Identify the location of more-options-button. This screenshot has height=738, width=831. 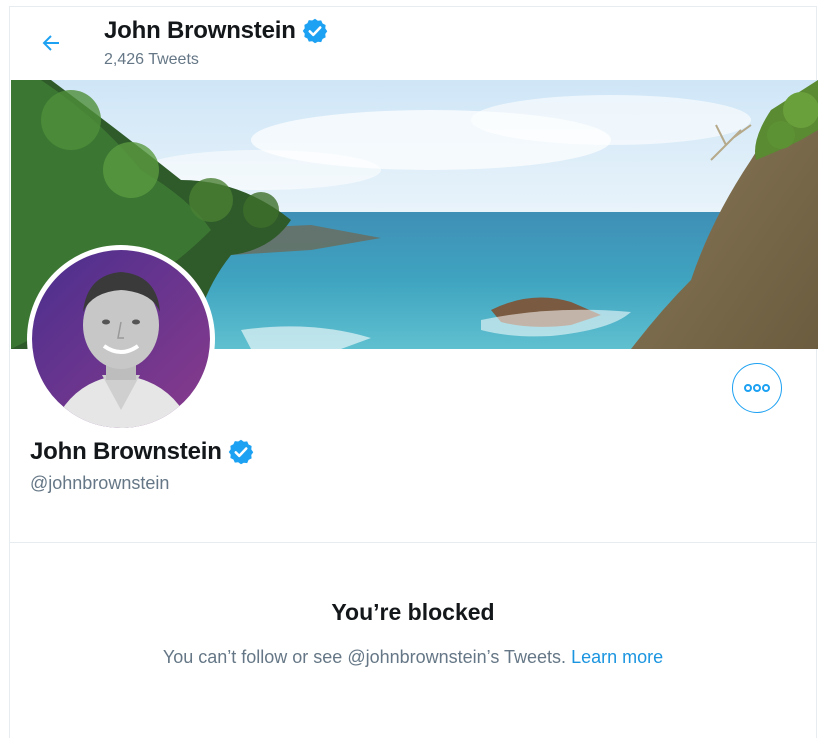
(757, 388).